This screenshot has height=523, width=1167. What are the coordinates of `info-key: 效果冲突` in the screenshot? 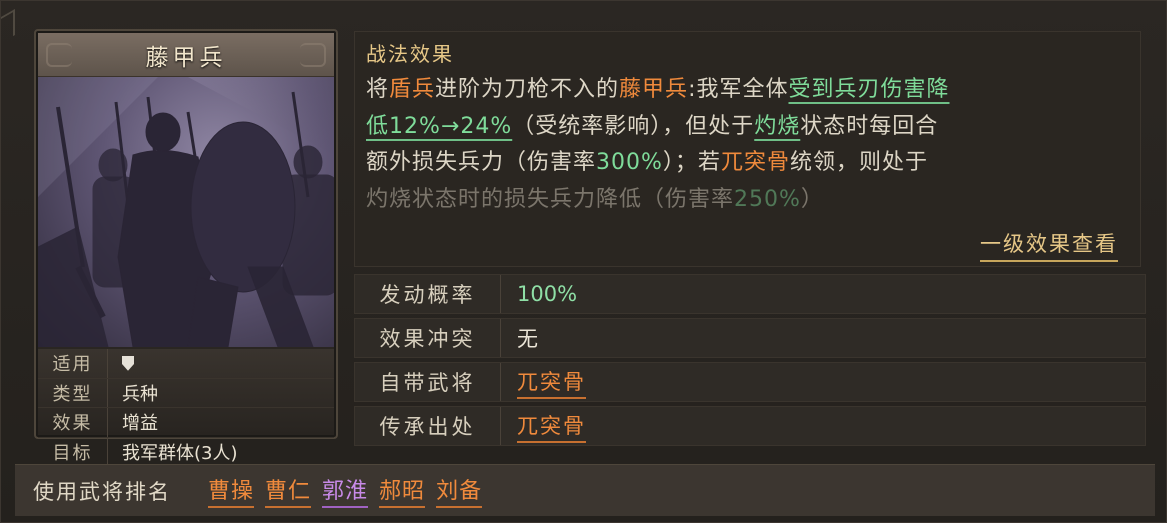 It's located at (428, 338).